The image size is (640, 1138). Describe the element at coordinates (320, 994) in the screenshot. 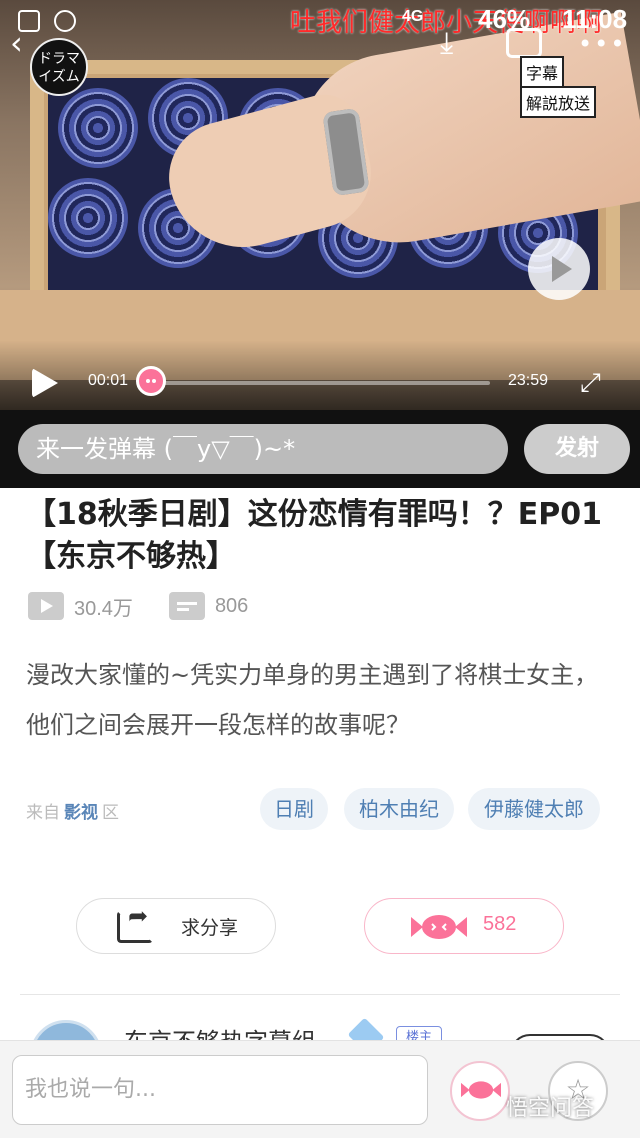

I see `divider` at that location.